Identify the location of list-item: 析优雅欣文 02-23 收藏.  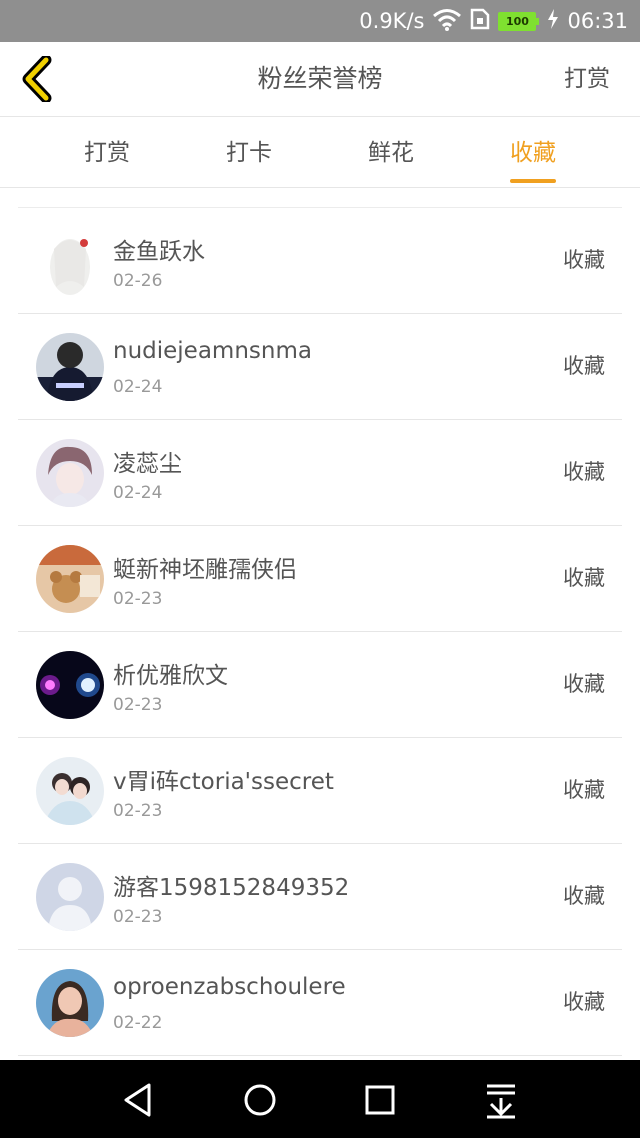
(320, 685).